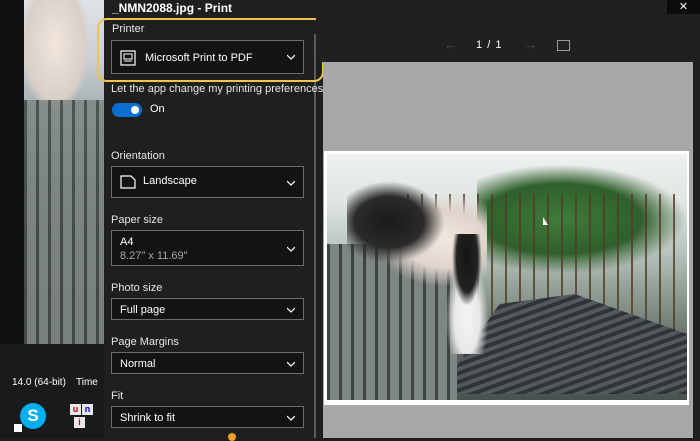 This screenshot has height=441, width=700. I want to click on fit-value: Shrink to fit, so click(148, 418).